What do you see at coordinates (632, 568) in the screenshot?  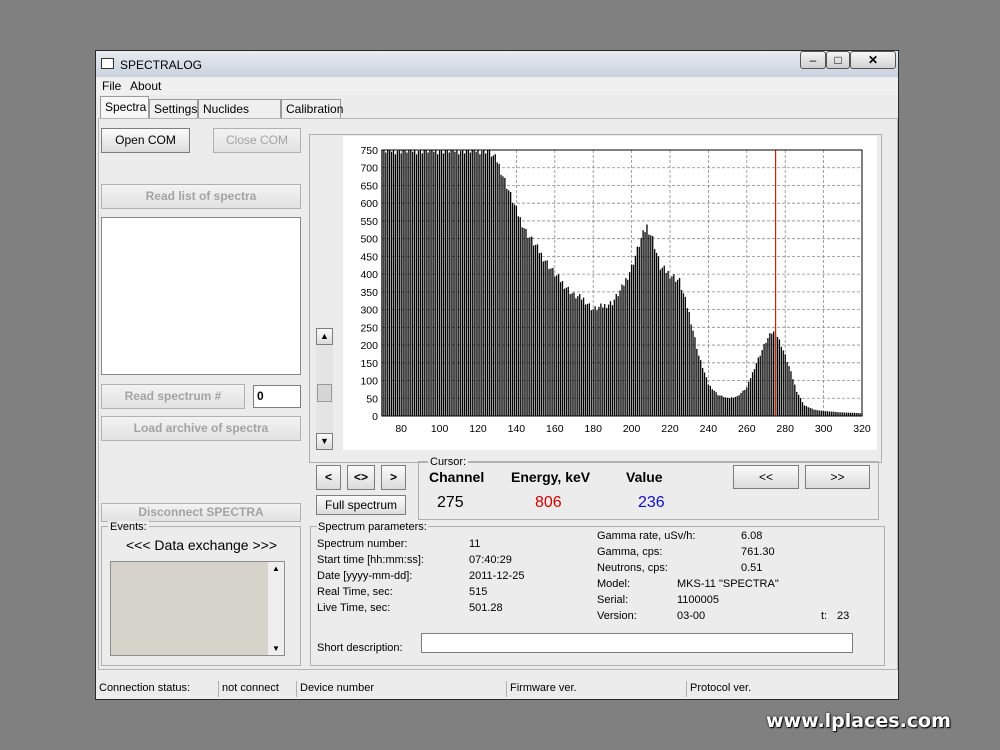 I see `param-label: Neutrons, cps:` at bounding box center [632, 568].